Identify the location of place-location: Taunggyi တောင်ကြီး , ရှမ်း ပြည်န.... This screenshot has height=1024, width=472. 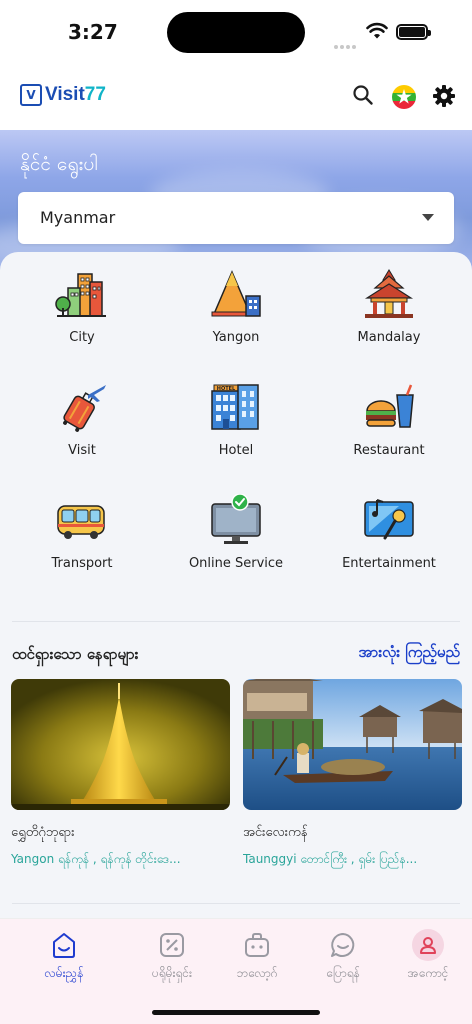
(330, 859).